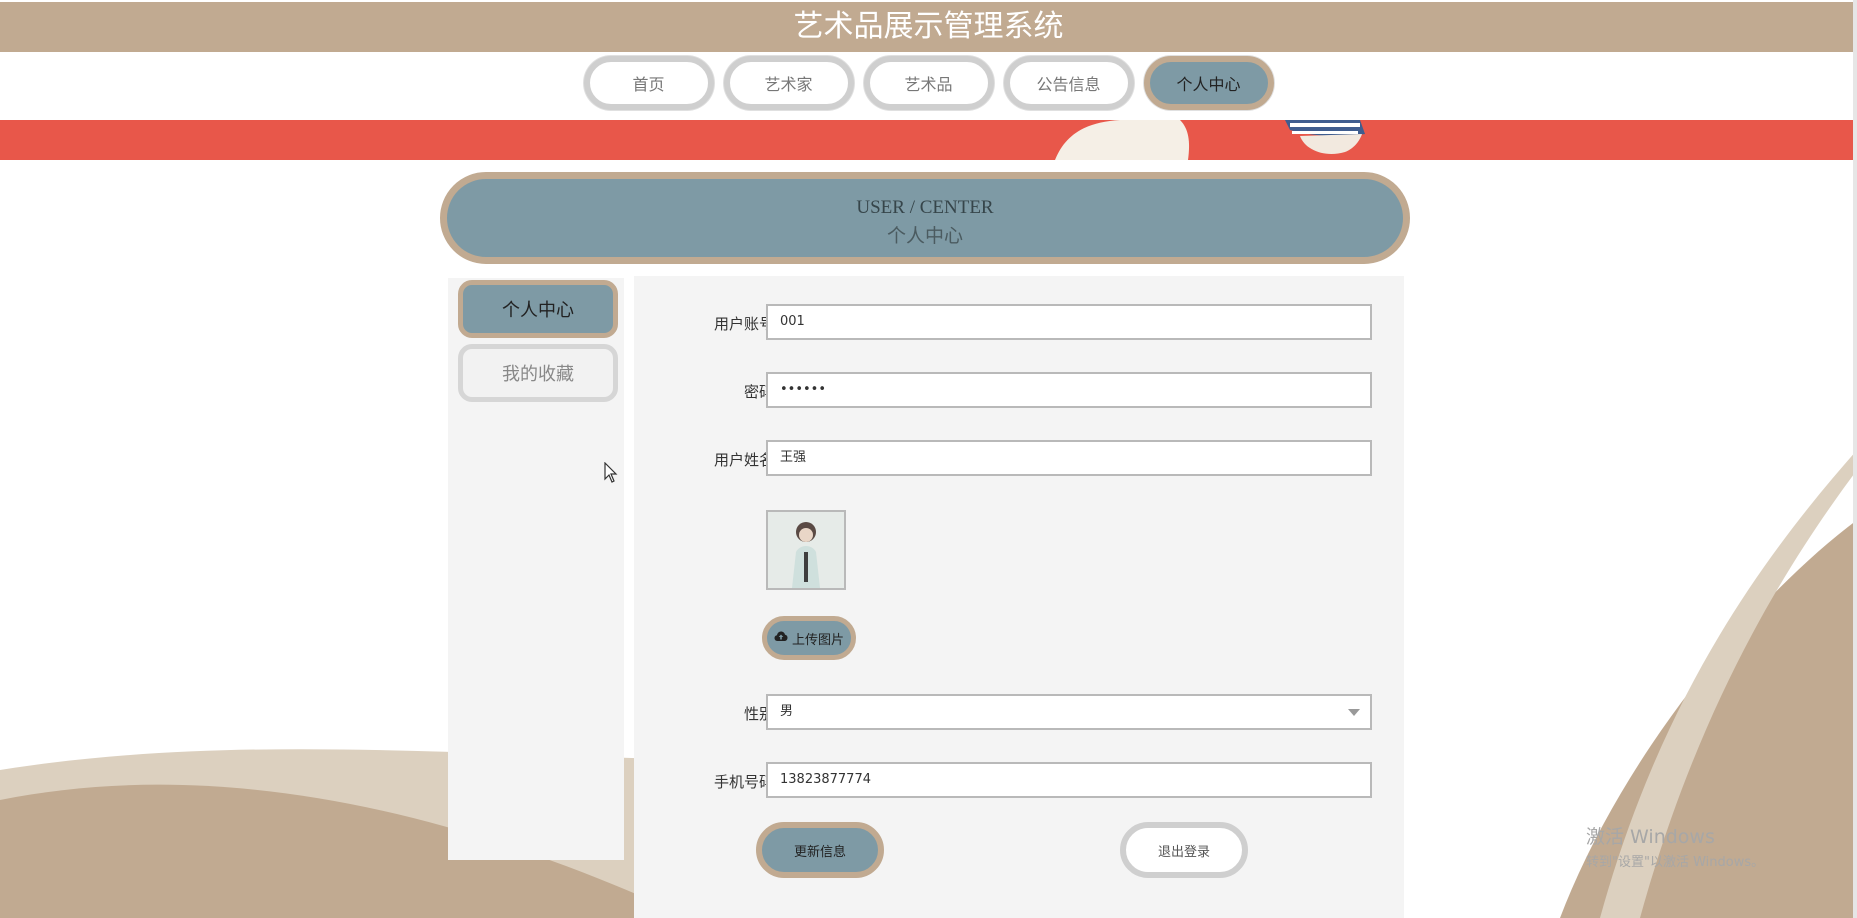  I want to click on cloud-upload-icon, so click(781, 638).